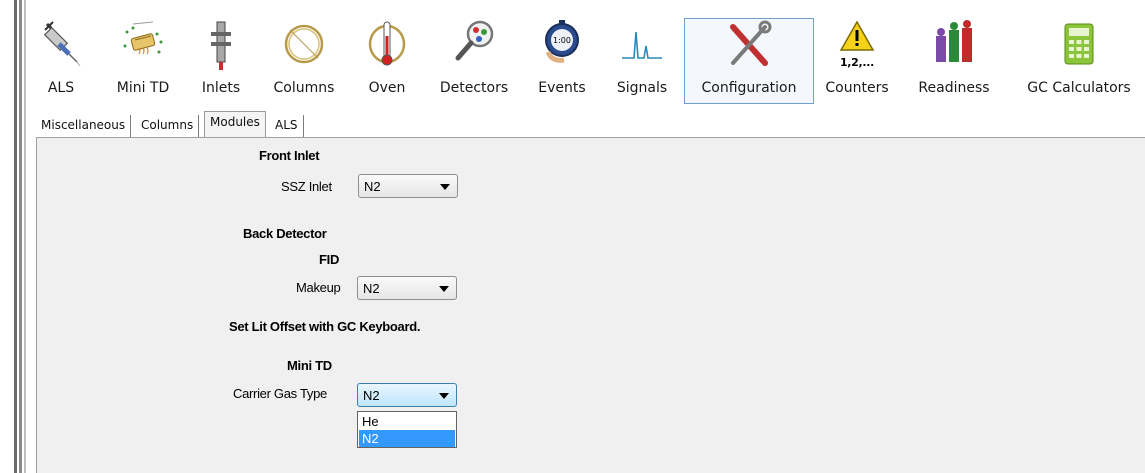 This screenshot has height=473, width=1145. I want to click on stopwatch-icon: 1:00, so click(562, 46).